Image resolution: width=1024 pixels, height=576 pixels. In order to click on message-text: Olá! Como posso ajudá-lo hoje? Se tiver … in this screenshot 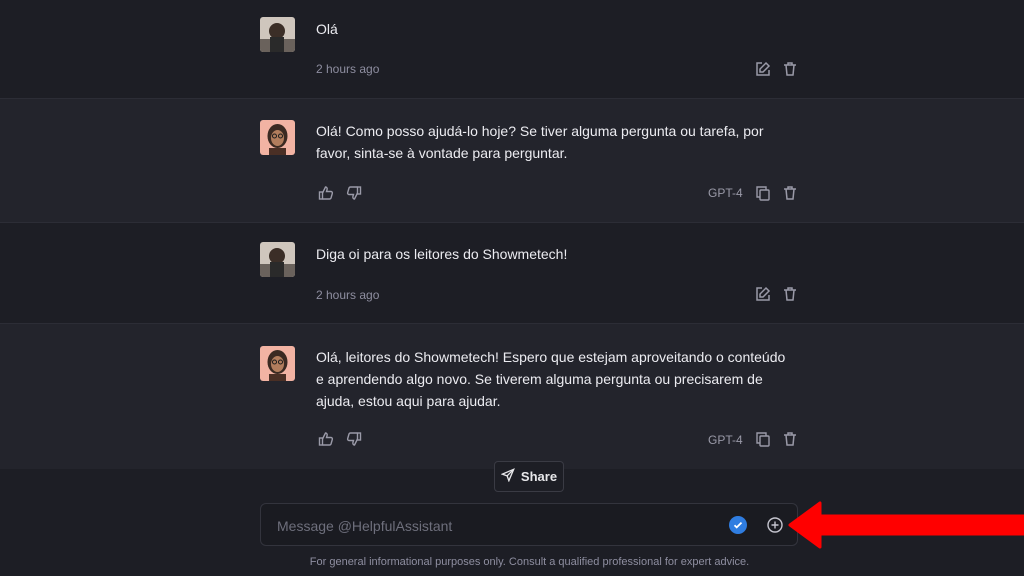, I will do `click(540, 142)`.